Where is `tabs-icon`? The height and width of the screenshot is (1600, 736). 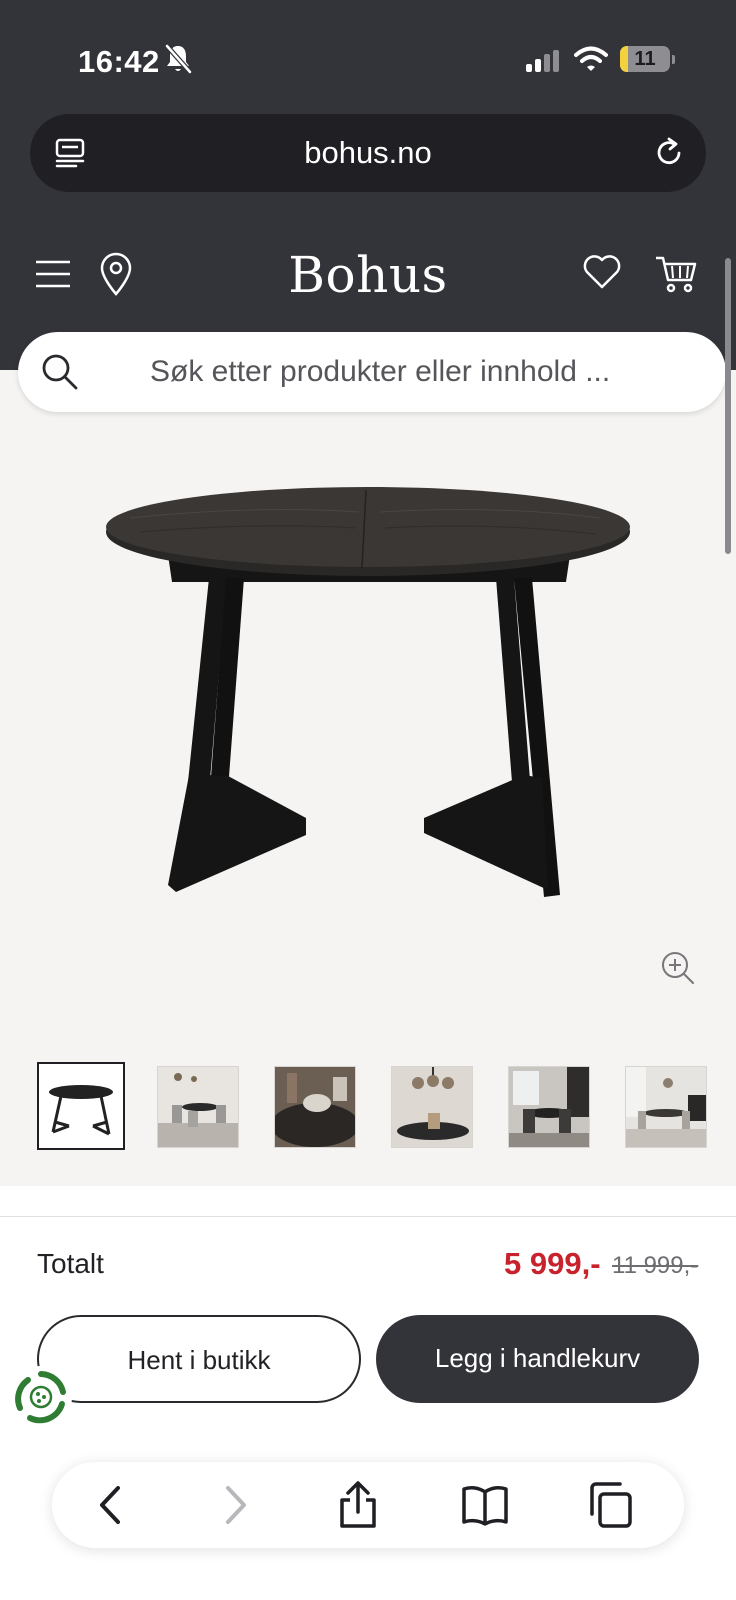
tabs-icon is located at coordinates (610, 1507).